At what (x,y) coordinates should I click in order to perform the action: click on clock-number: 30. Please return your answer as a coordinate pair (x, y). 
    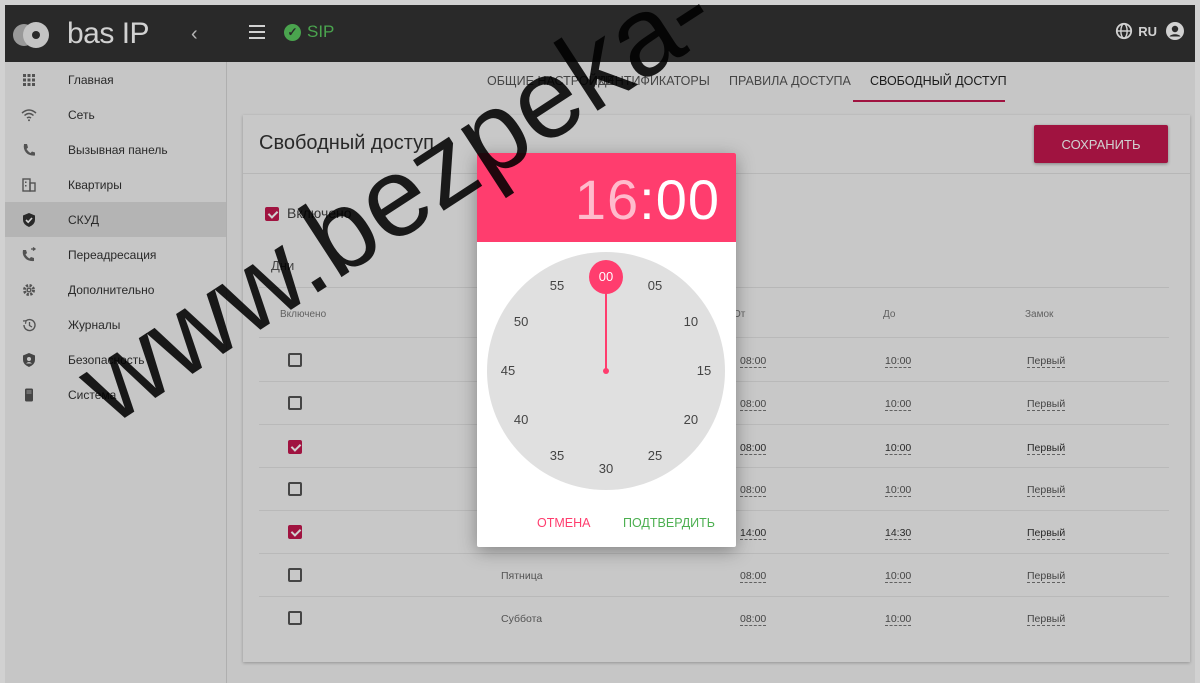
    Looking at the image, I should click on (606, 469).